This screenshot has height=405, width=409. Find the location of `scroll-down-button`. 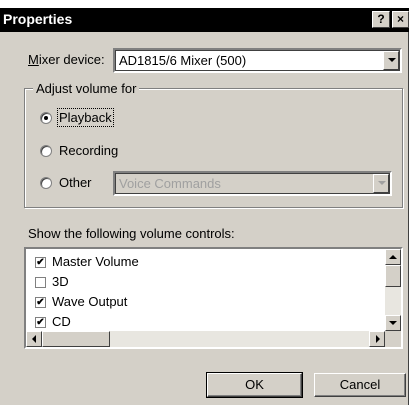

scroll-down-button is located at coordinates (393, 323).